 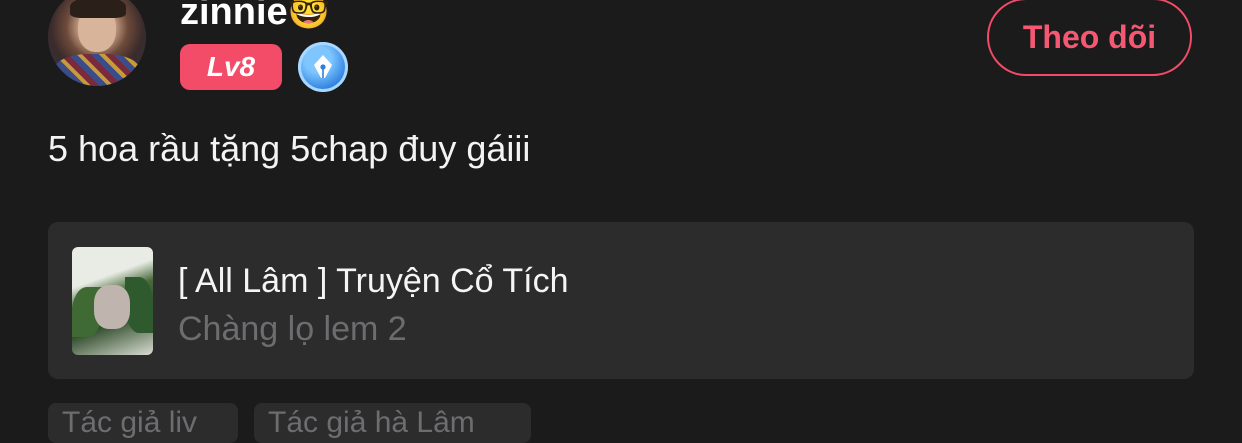 What do you see at coordinates (309, 15) in the screenshot?
I see `nerd-face-emoji: 🤓` at bounding box center [309, 15].